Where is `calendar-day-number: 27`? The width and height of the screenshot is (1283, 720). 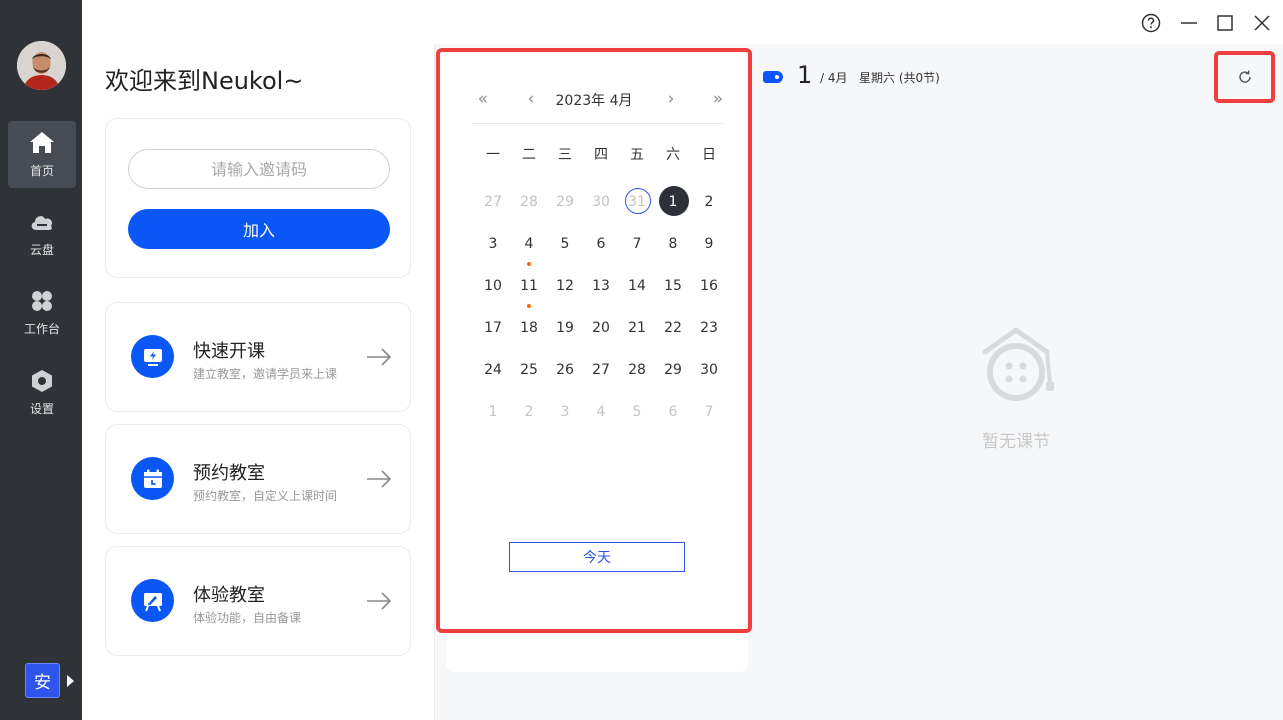
calendar-day-number: 27 is located at coordinates (493, 202).